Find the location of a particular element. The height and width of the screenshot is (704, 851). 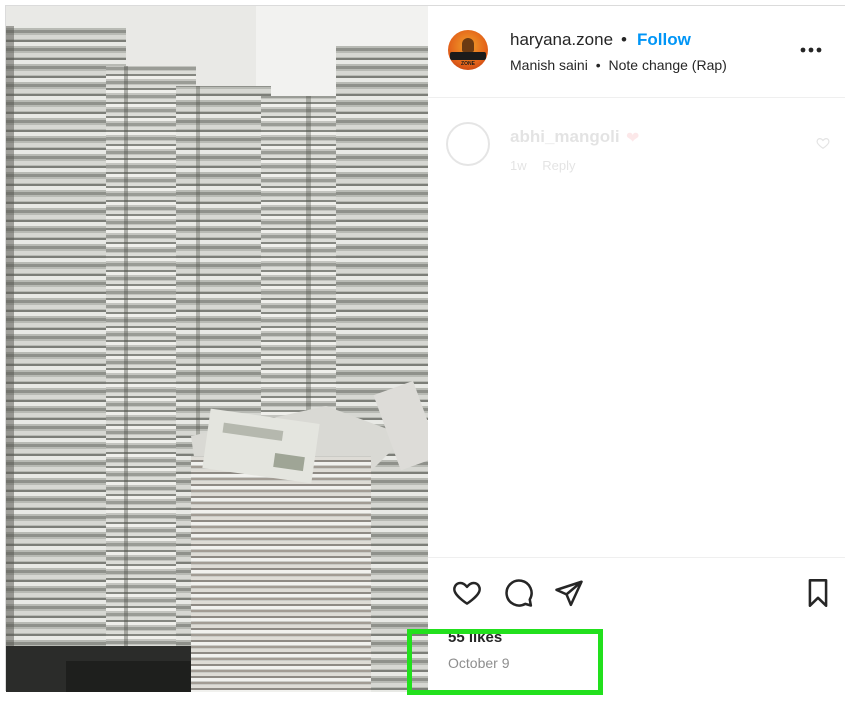

paper-plane-icon is located at coordinates (569, 593).